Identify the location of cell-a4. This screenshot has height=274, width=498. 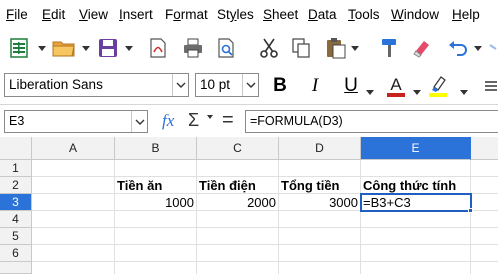
(73, 219).